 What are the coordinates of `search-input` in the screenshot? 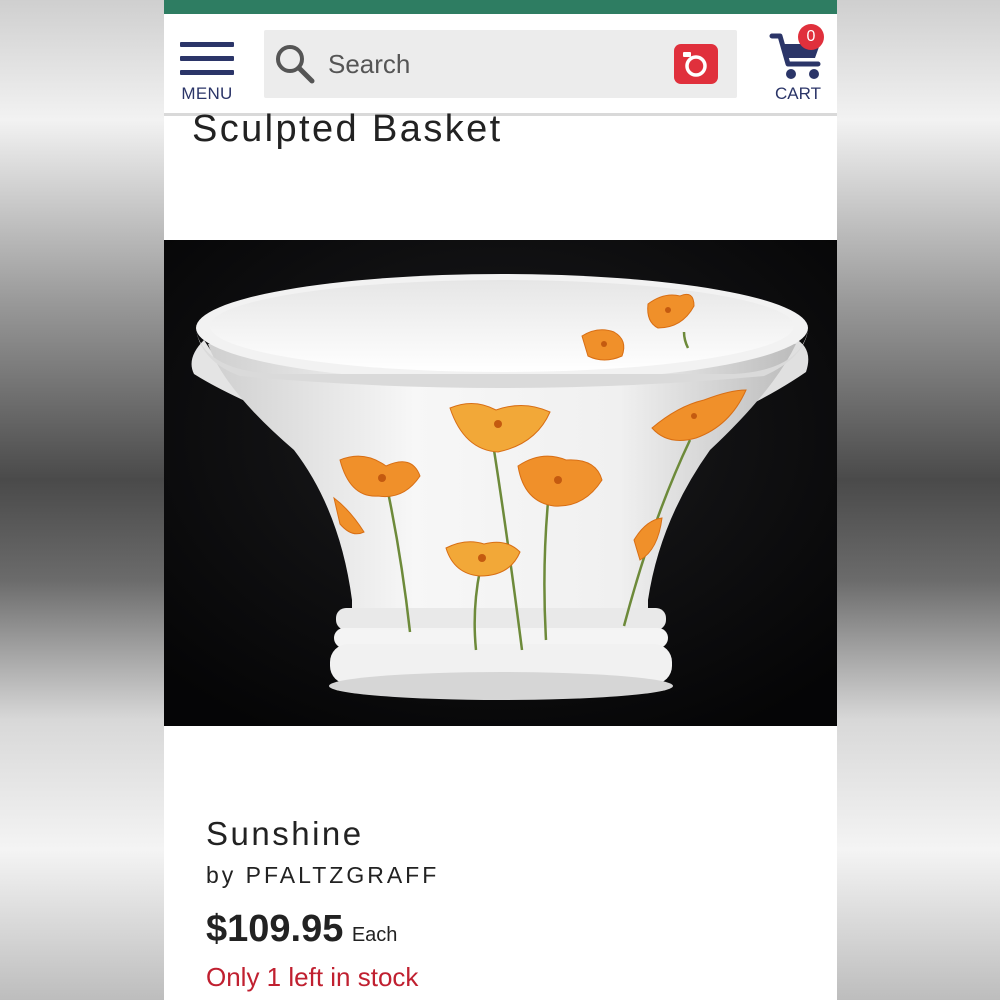 It's located at (488, 64).